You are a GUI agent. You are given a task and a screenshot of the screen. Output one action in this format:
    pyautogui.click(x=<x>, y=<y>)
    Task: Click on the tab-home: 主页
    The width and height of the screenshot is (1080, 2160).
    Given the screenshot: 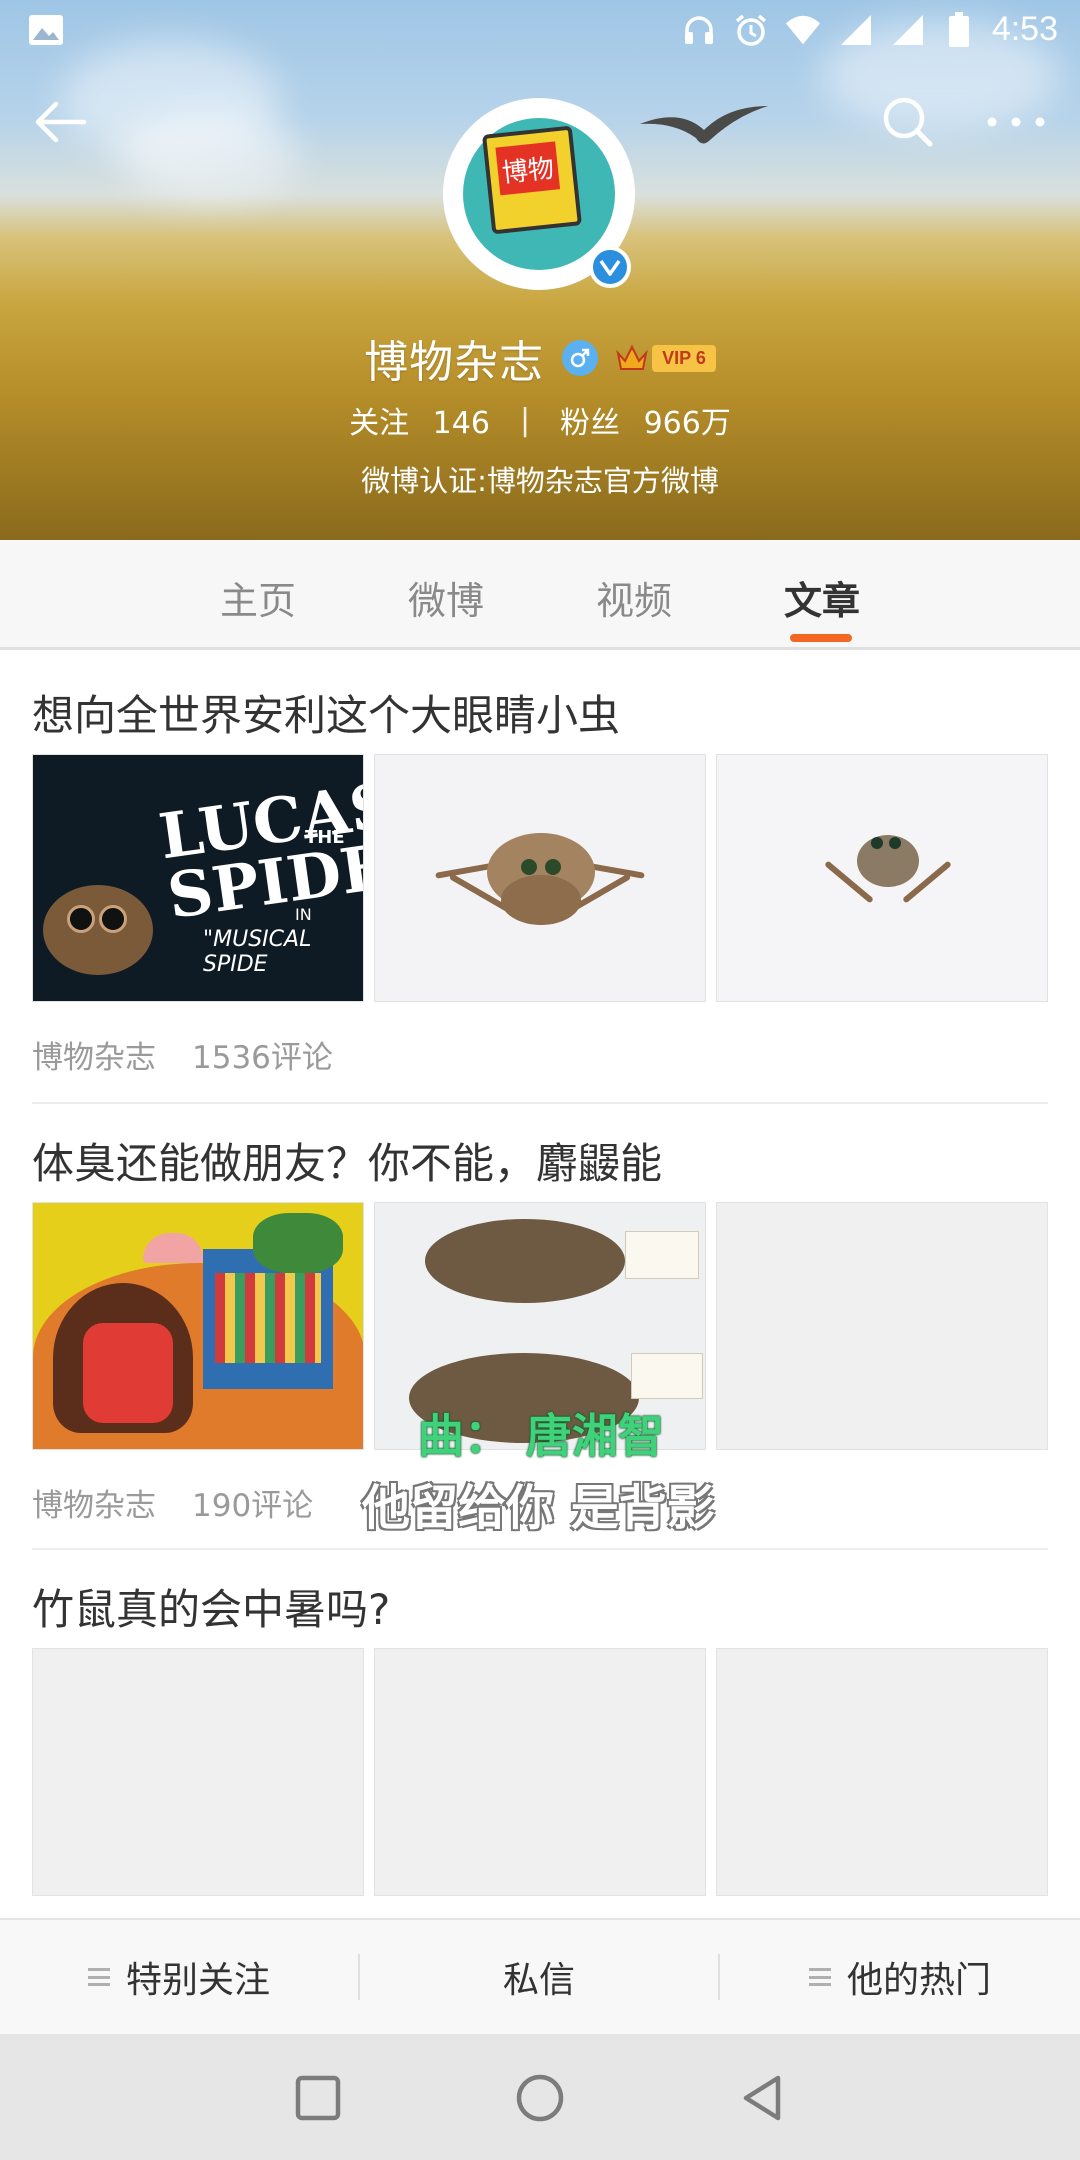 What is the action you would take?
    pyautogui.click(x=258, y=597)
    